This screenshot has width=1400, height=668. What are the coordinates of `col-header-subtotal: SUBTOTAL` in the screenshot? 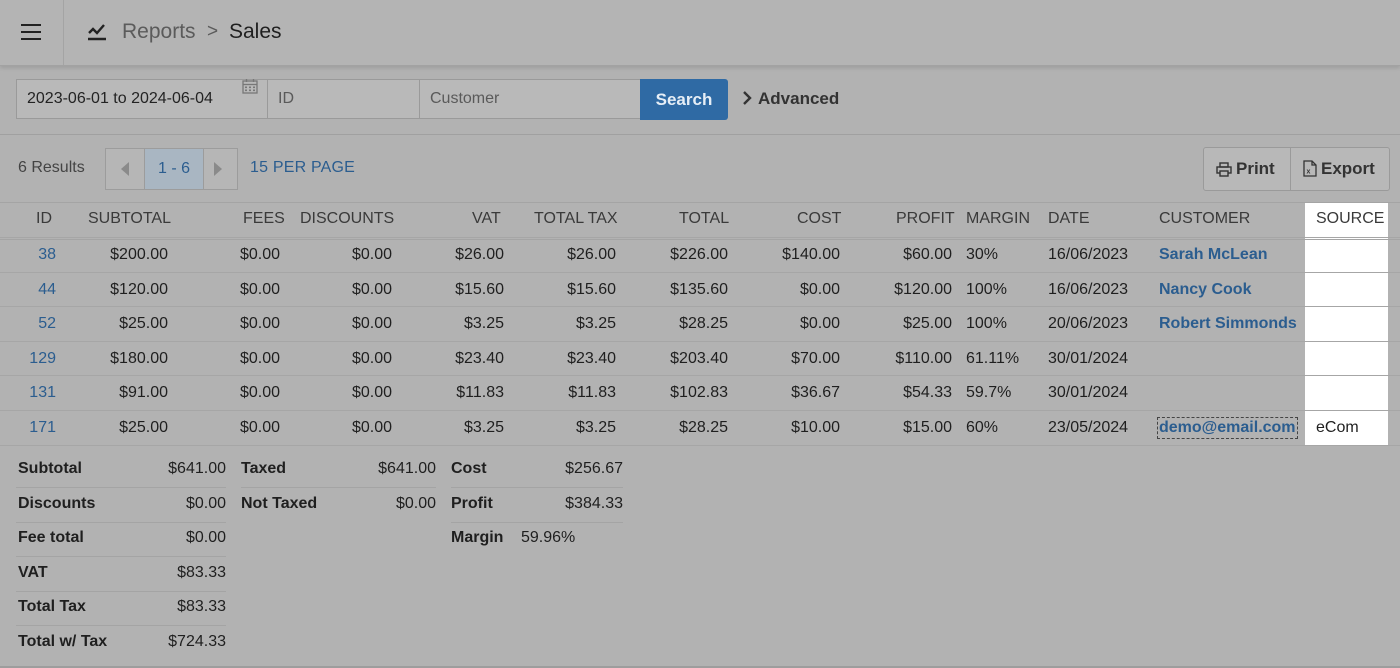 It's located at (129, 219).